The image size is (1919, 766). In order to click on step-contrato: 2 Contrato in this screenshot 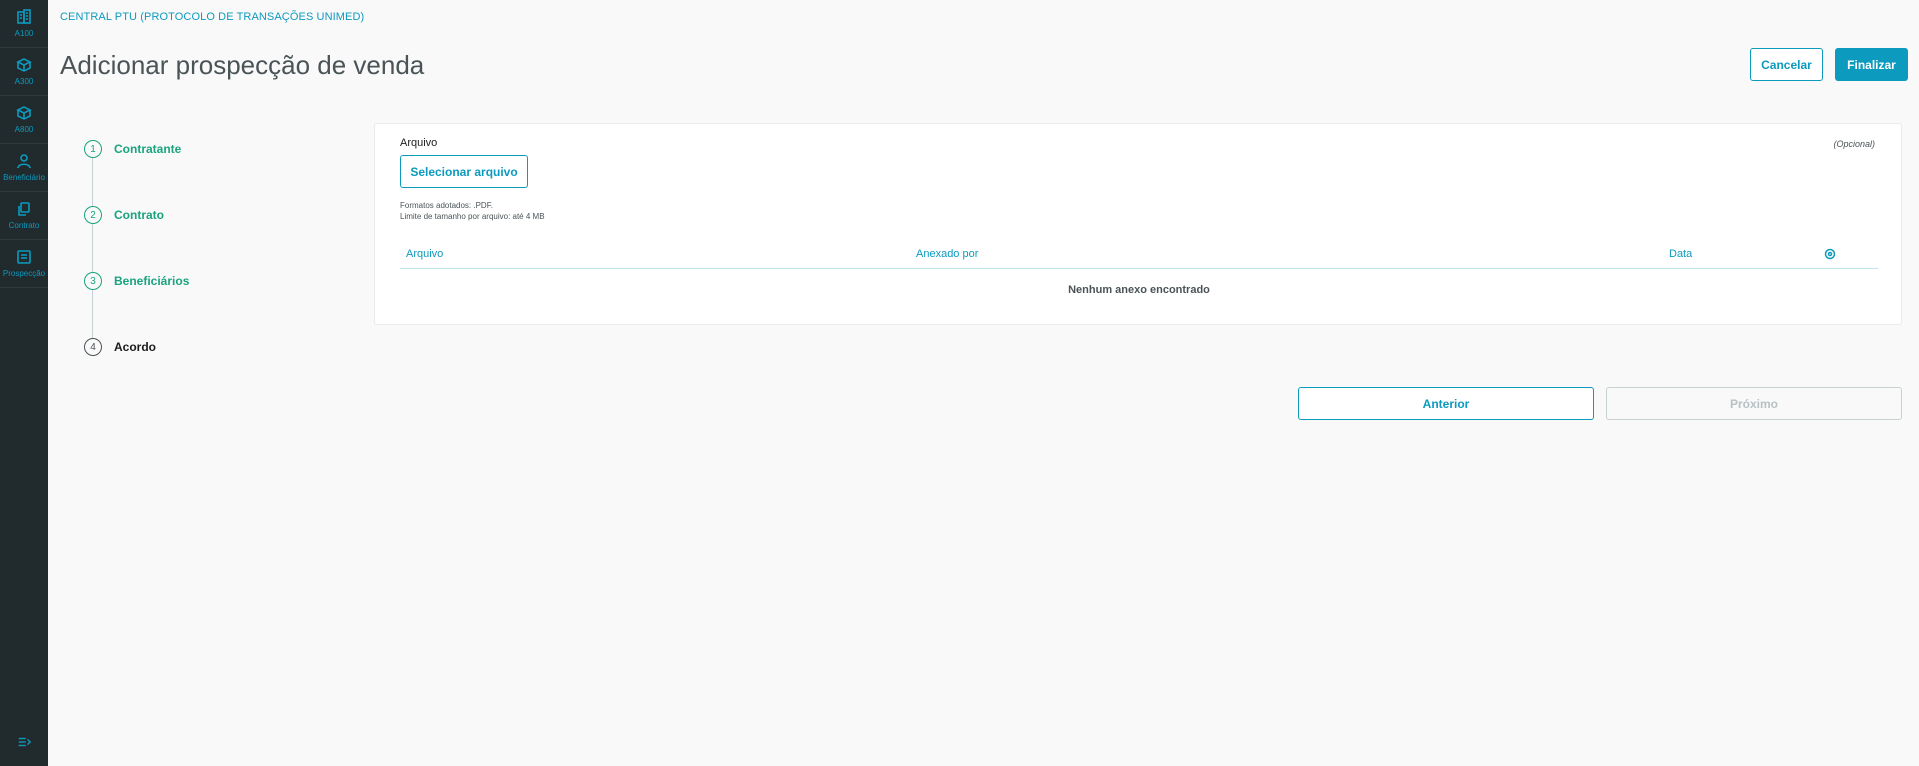, I will do `click(124, 215)`.